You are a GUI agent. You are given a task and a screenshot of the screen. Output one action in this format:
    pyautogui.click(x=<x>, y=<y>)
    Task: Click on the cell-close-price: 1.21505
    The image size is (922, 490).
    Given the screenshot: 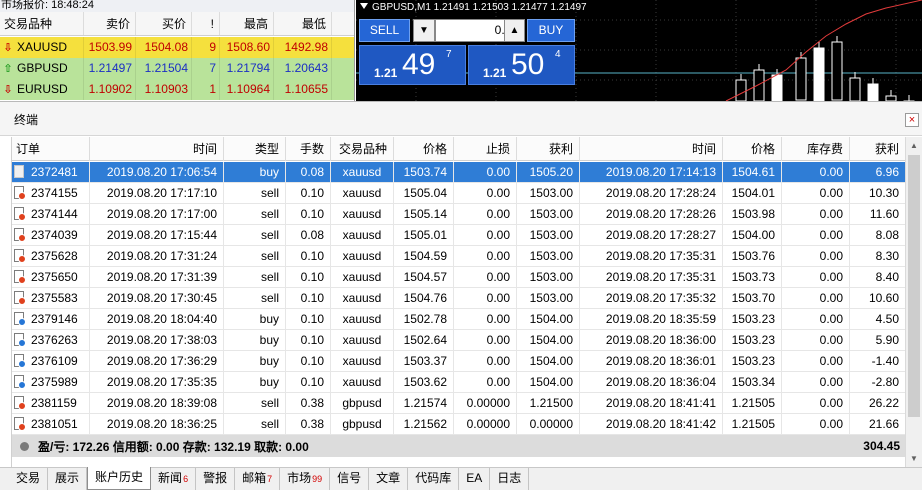 What is the action you would take?
    pyautogui.click(x=752, y=403)
    